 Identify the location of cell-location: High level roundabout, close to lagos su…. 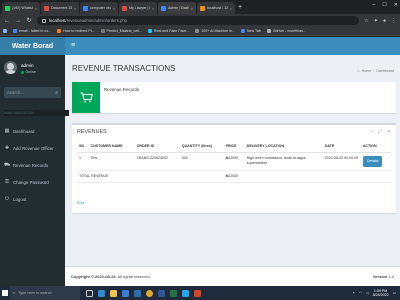
(283, 161).